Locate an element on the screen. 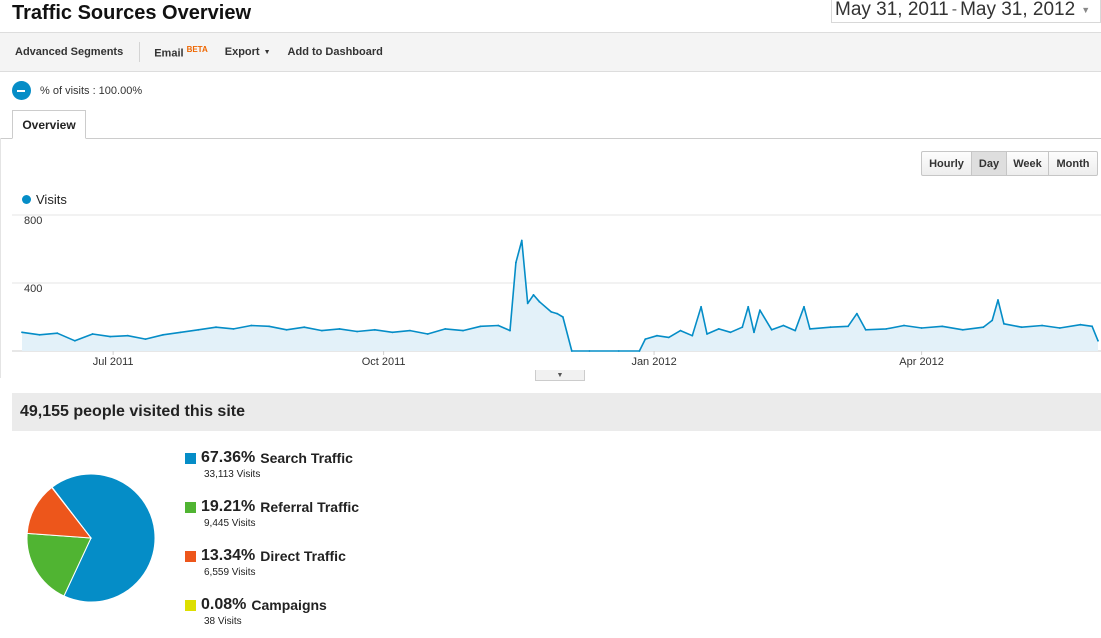 The width and height of the screenshot is (1101, 638). add-to-dashboard-button: Add to Dashboard is located at coordinates (335, 52).